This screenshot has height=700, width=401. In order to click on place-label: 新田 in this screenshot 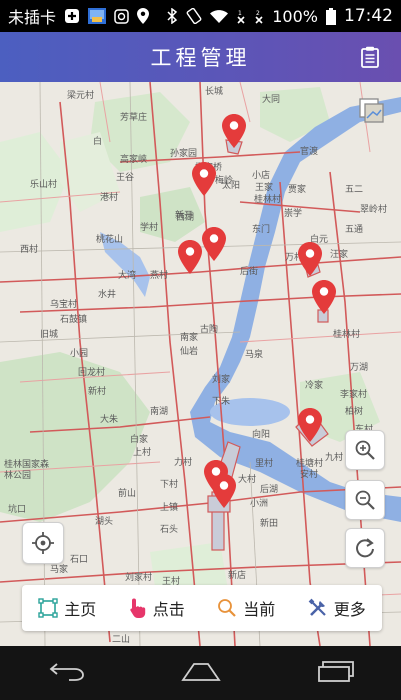, I will do `click(269, 524)`.